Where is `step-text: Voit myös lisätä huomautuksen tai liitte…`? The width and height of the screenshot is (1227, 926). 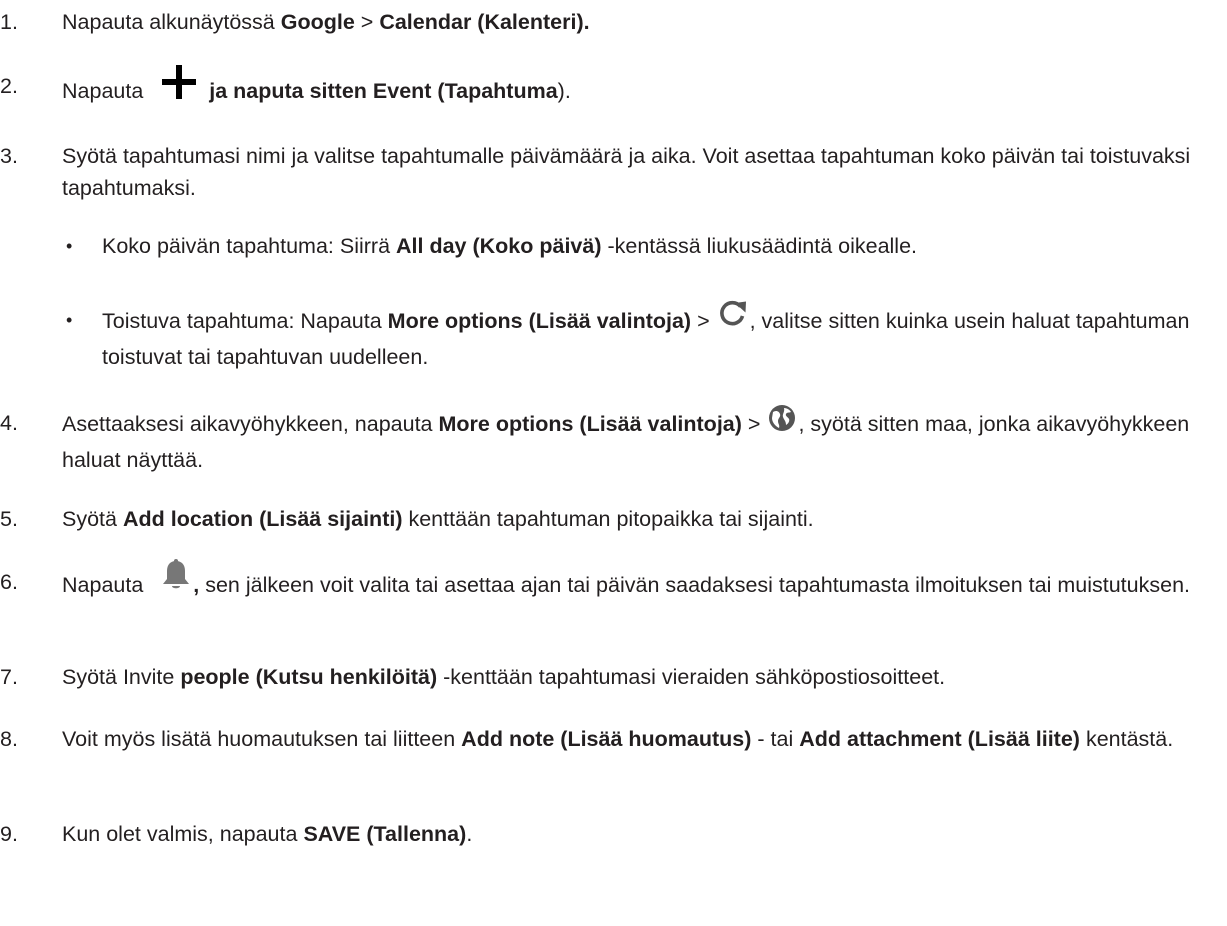 step-text: Voit myös lisätä huomautuksen tai liitte… is located at coordinates (618, 739).